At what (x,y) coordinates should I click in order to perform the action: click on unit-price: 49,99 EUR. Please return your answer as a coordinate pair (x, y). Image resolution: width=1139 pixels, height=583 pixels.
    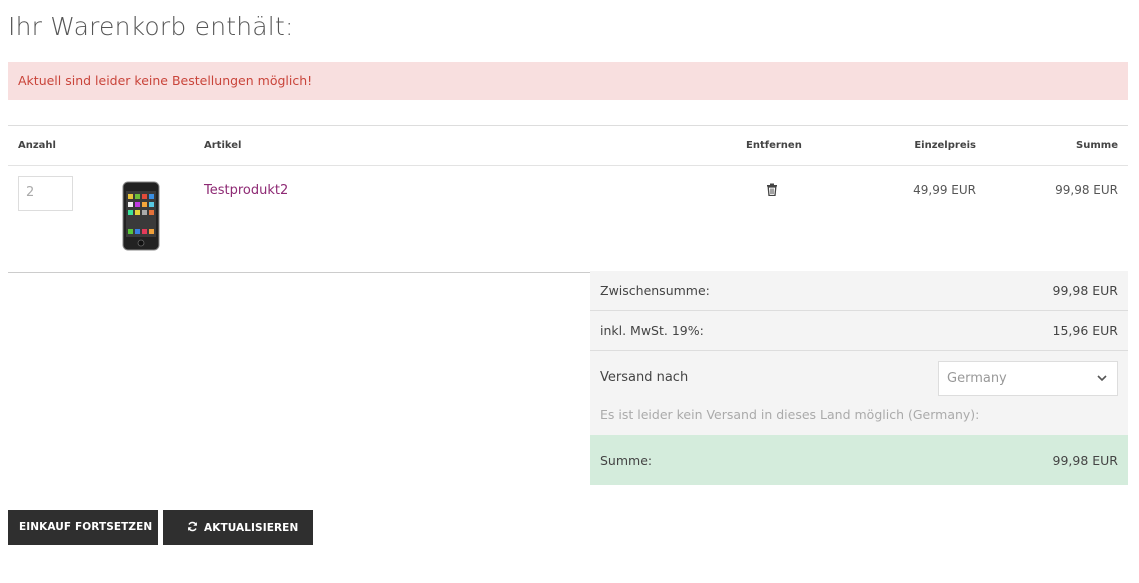
    Looking at the image, I should click on (944, 190).